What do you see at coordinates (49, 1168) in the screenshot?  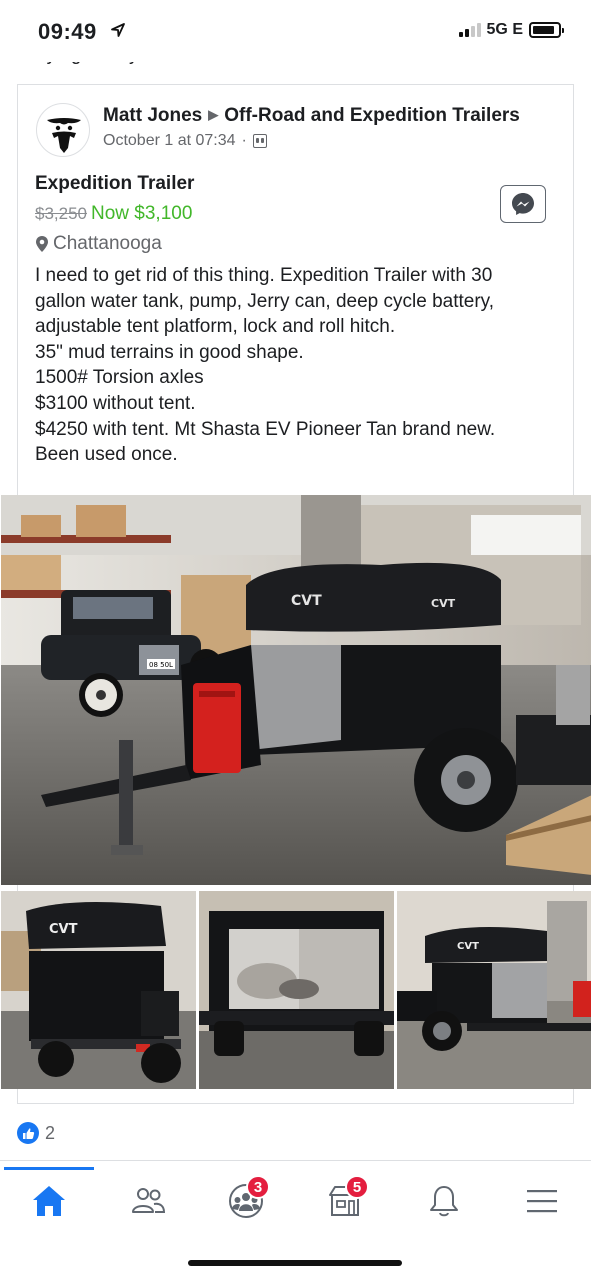 I see `active-tab-indicator` at bounding box center [49, 1168].